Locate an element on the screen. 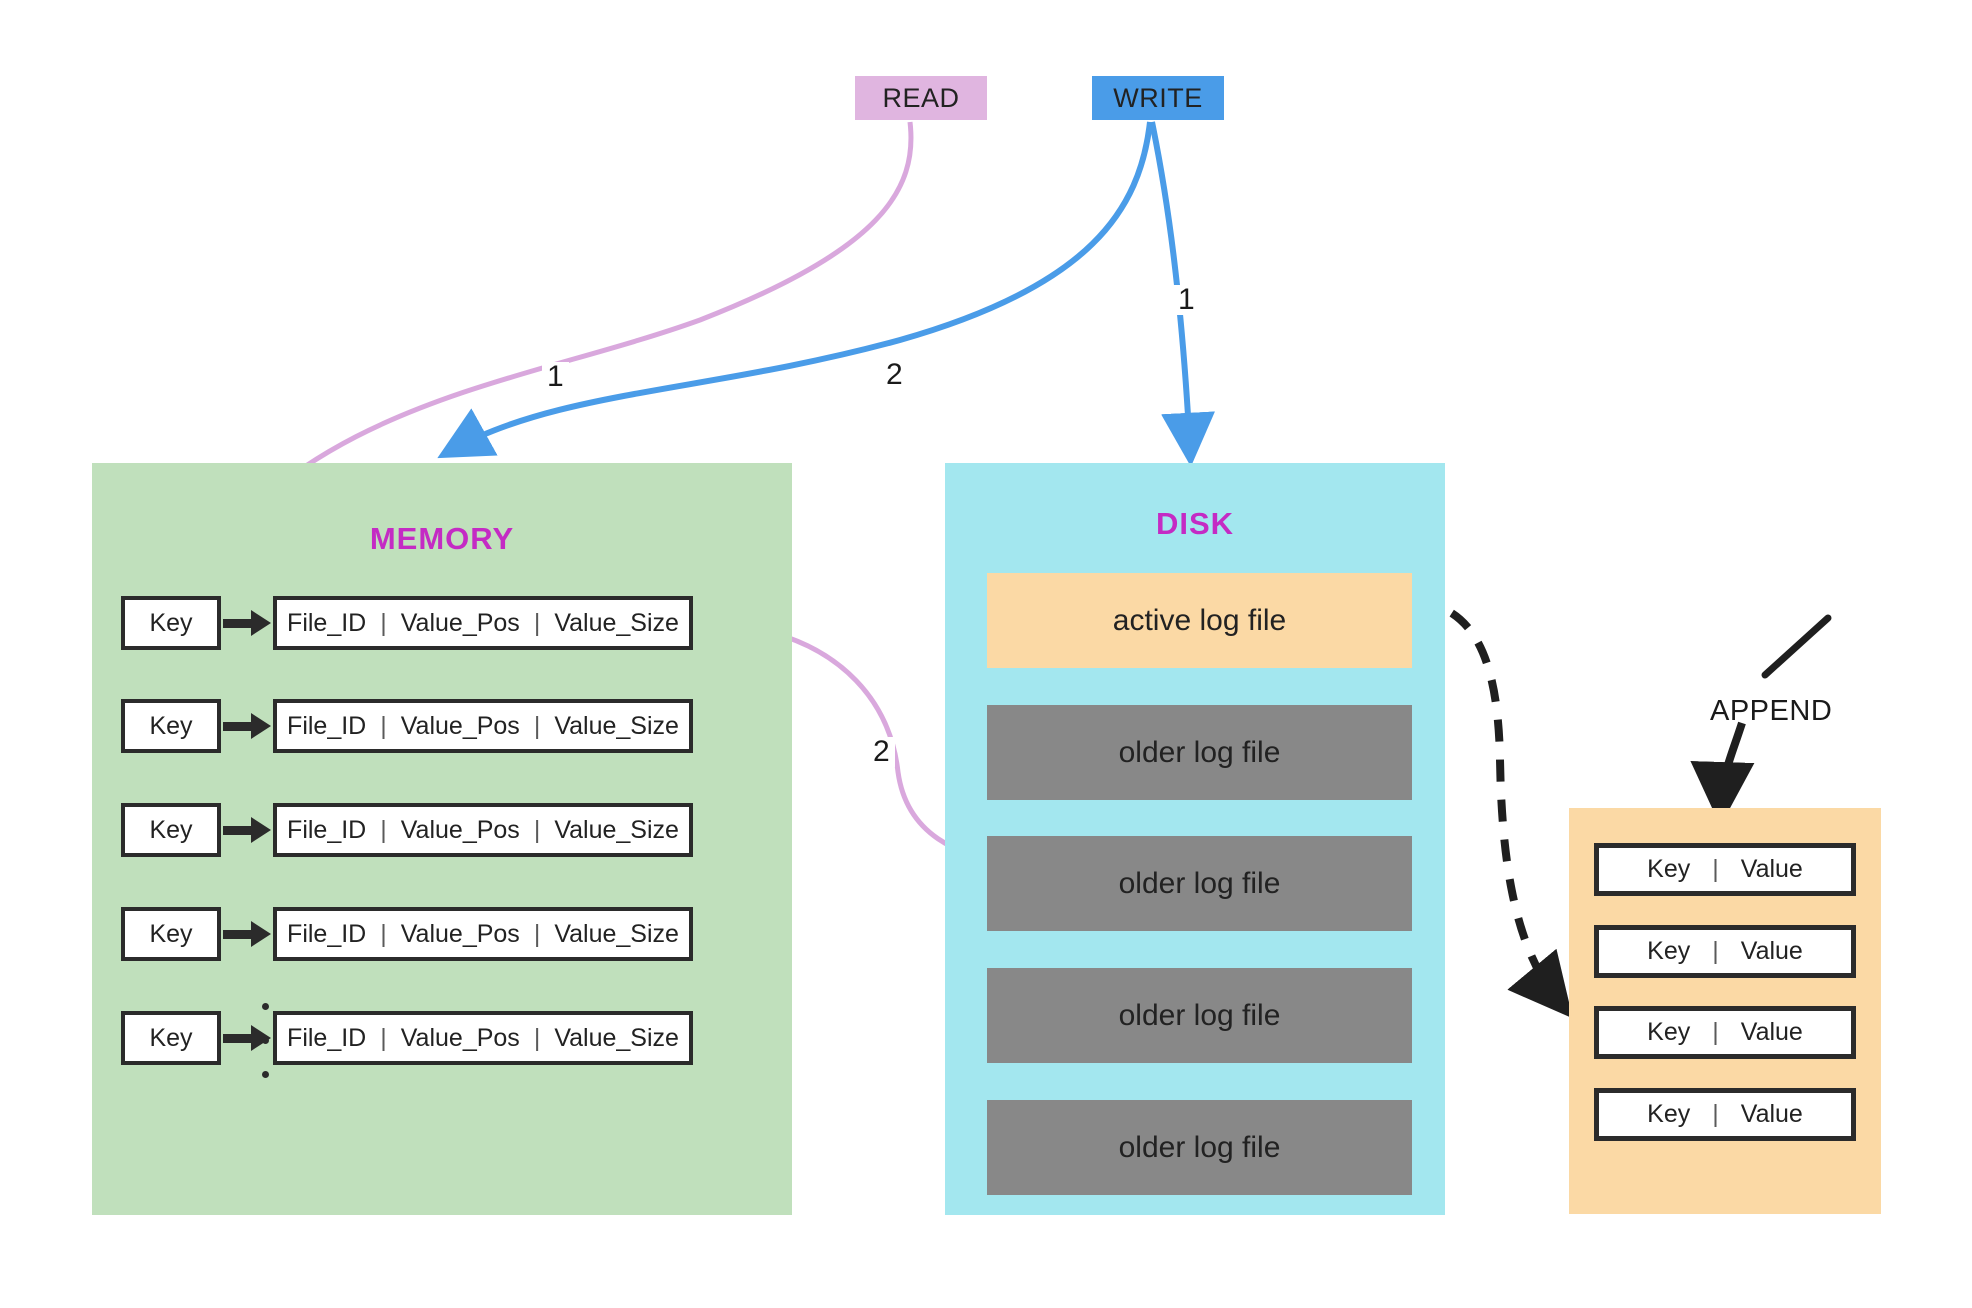 The height and width of the screenshot is (1308, 1972). append-label: APPEND is located at coordinates (1771, 711).